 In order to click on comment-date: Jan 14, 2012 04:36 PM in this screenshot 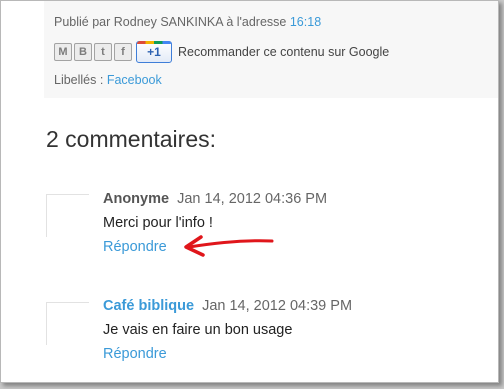, I will do `click(252, 199)`.